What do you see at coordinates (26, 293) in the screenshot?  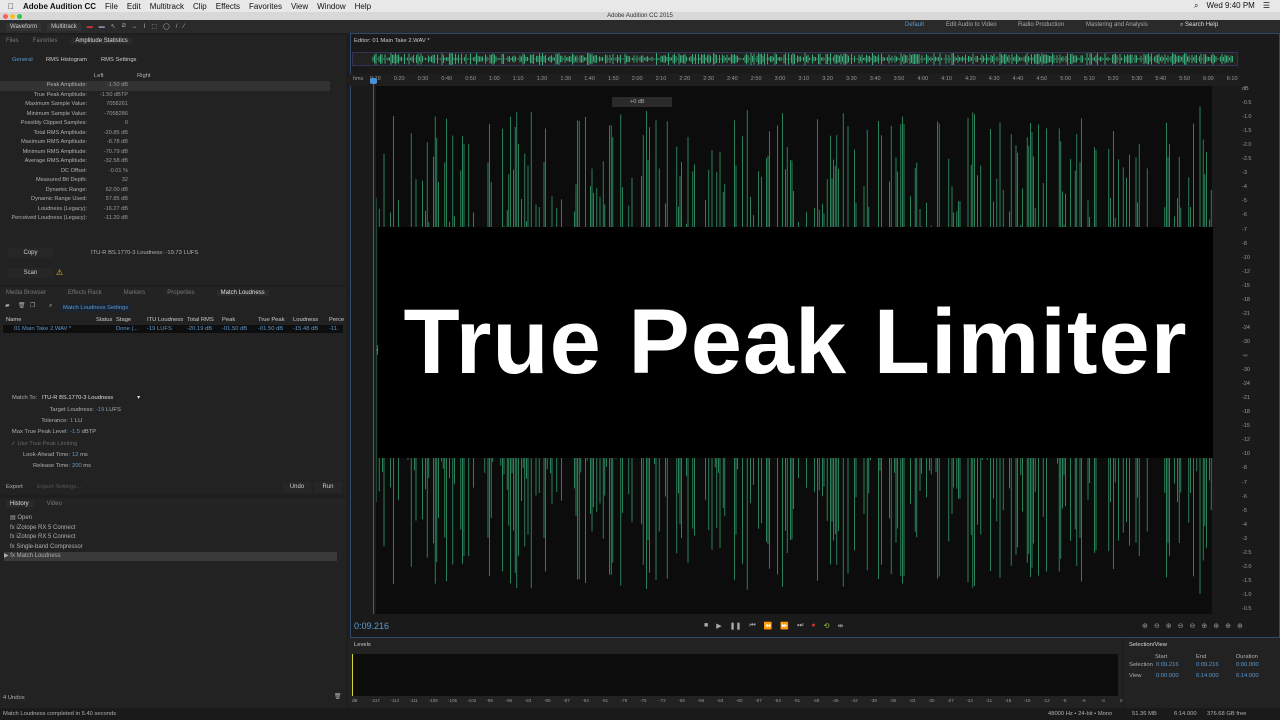 I see `tab-media-browser: Media Browser` at bounding box center [26, 293].